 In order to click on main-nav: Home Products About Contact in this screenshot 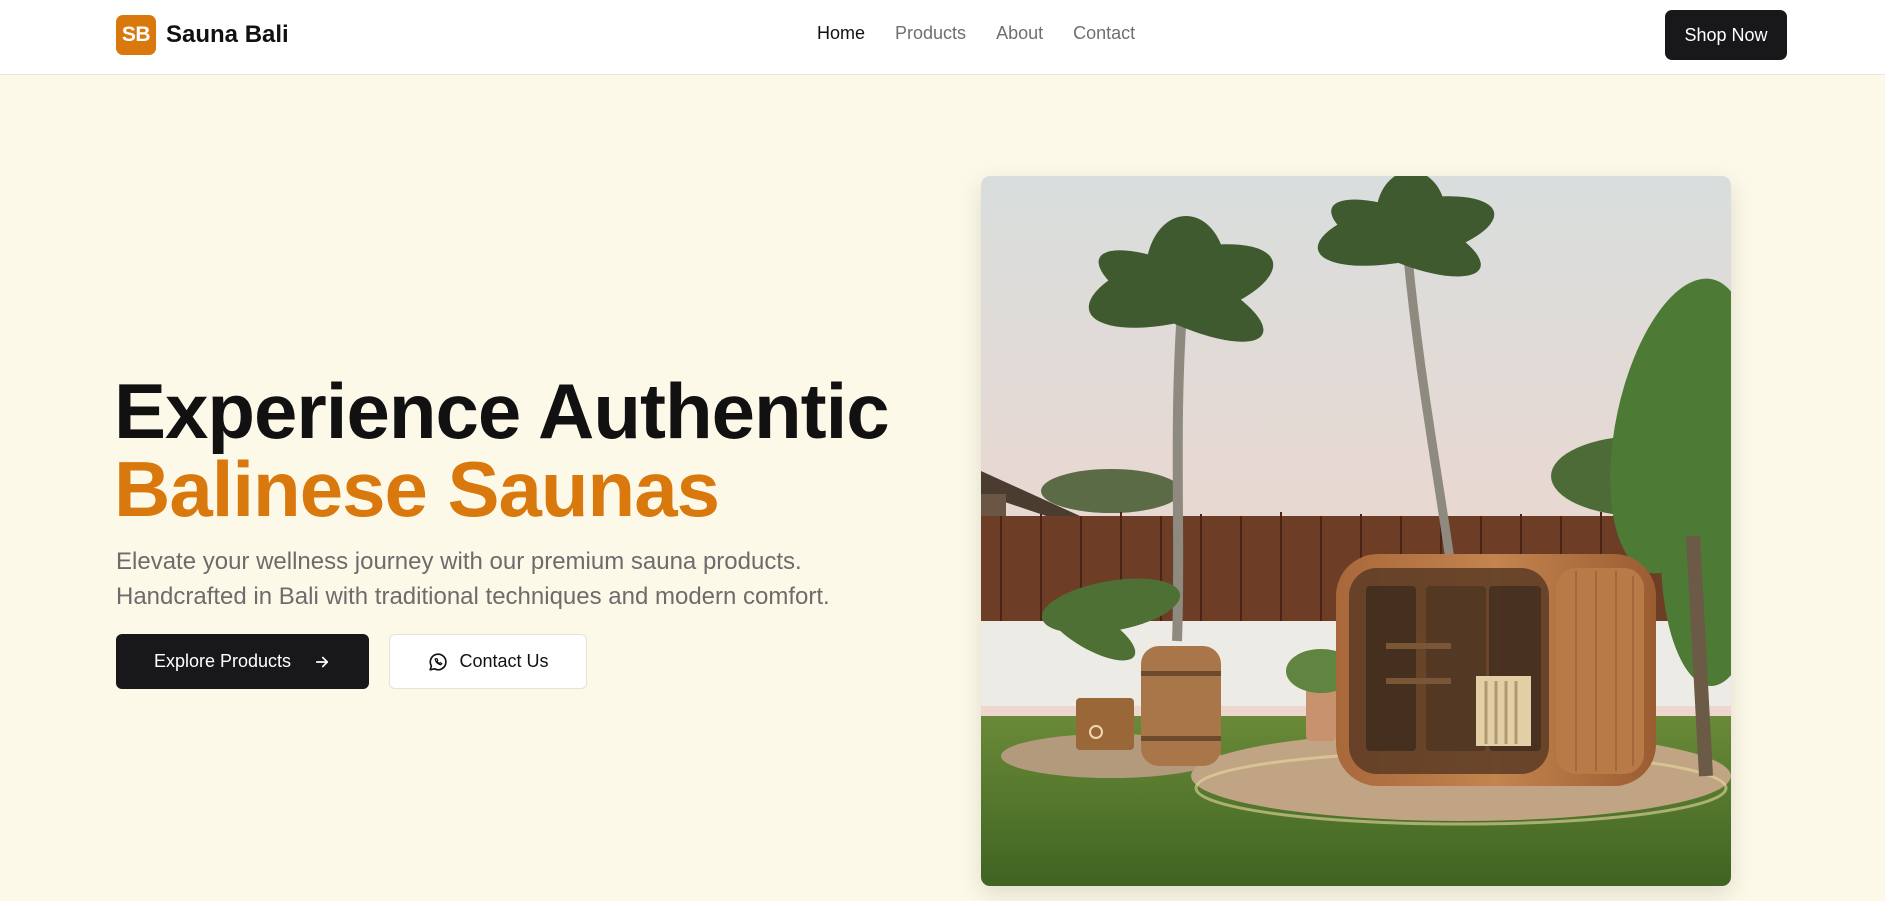, I will do `click(976, 33)`.